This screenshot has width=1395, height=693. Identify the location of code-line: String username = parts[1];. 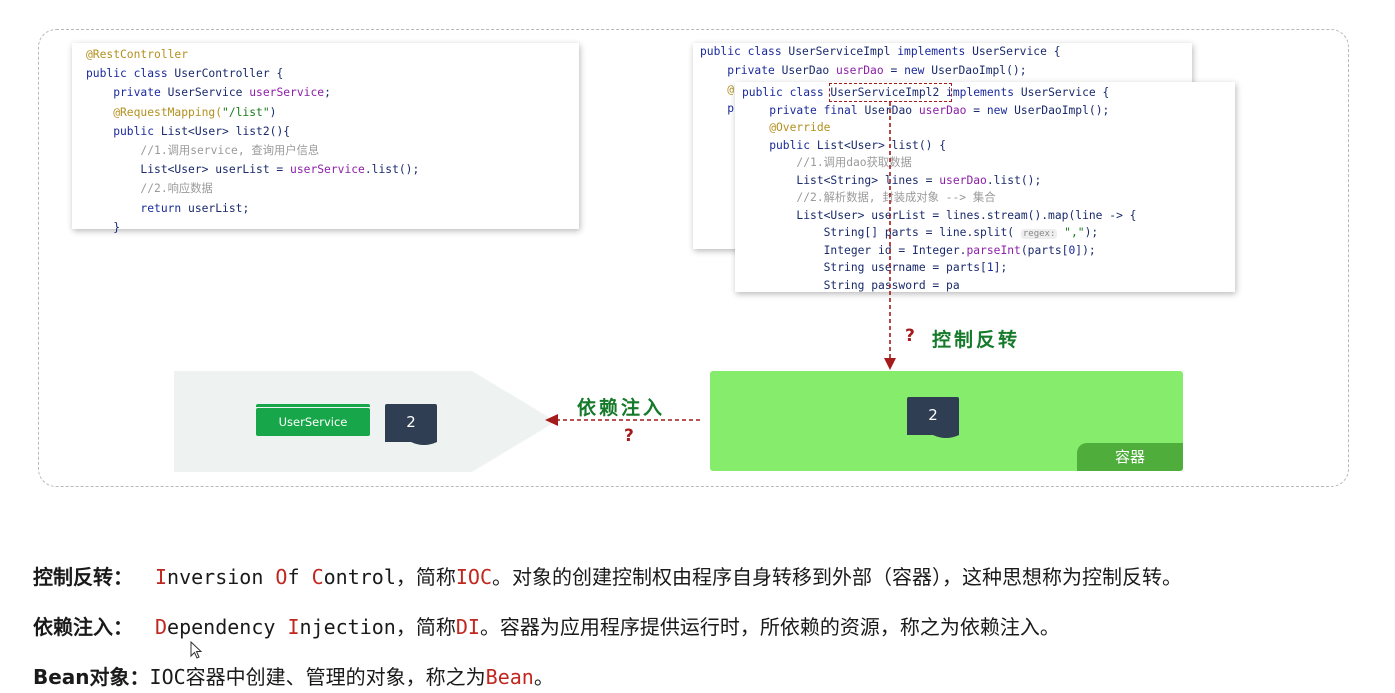
(875, 268).